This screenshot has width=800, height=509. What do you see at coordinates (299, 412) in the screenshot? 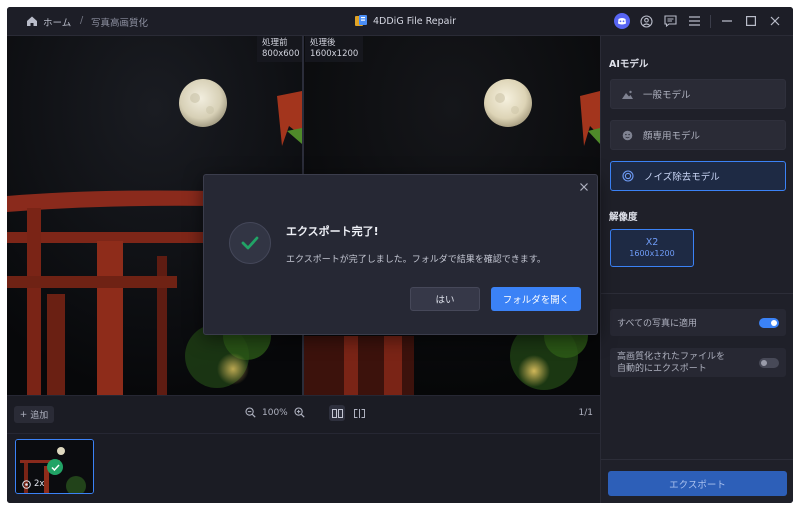
I see `zoom-in-icon` at bounding box center [299, 412].